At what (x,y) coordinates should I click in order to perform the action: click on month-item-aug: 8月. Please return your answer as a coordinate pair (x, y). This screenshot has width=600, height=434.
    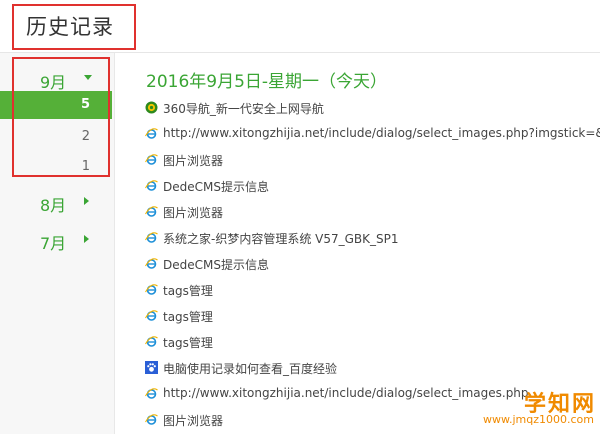
    Looking at the image, I should click on (57, 202).